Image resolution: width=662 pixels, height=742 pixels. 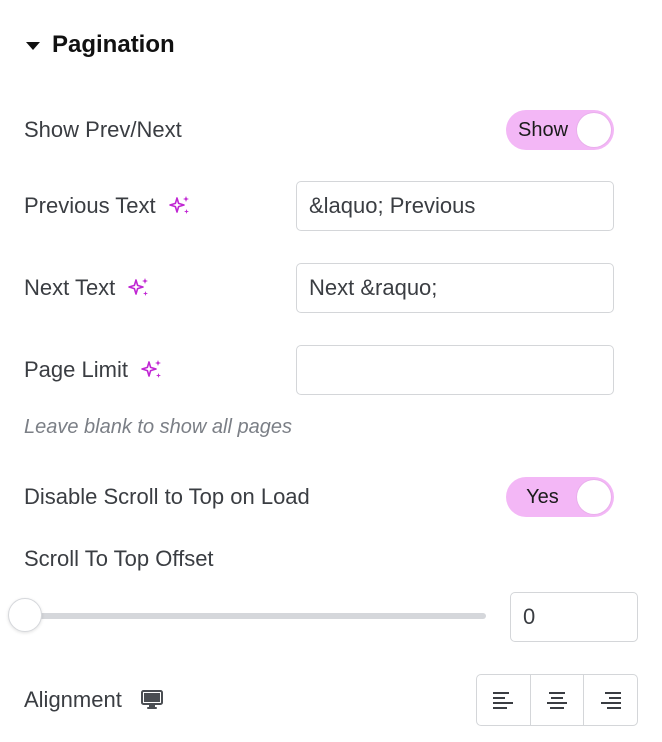 I want to click on page-limit-row: Page Limit, so click(x=331, y=370).